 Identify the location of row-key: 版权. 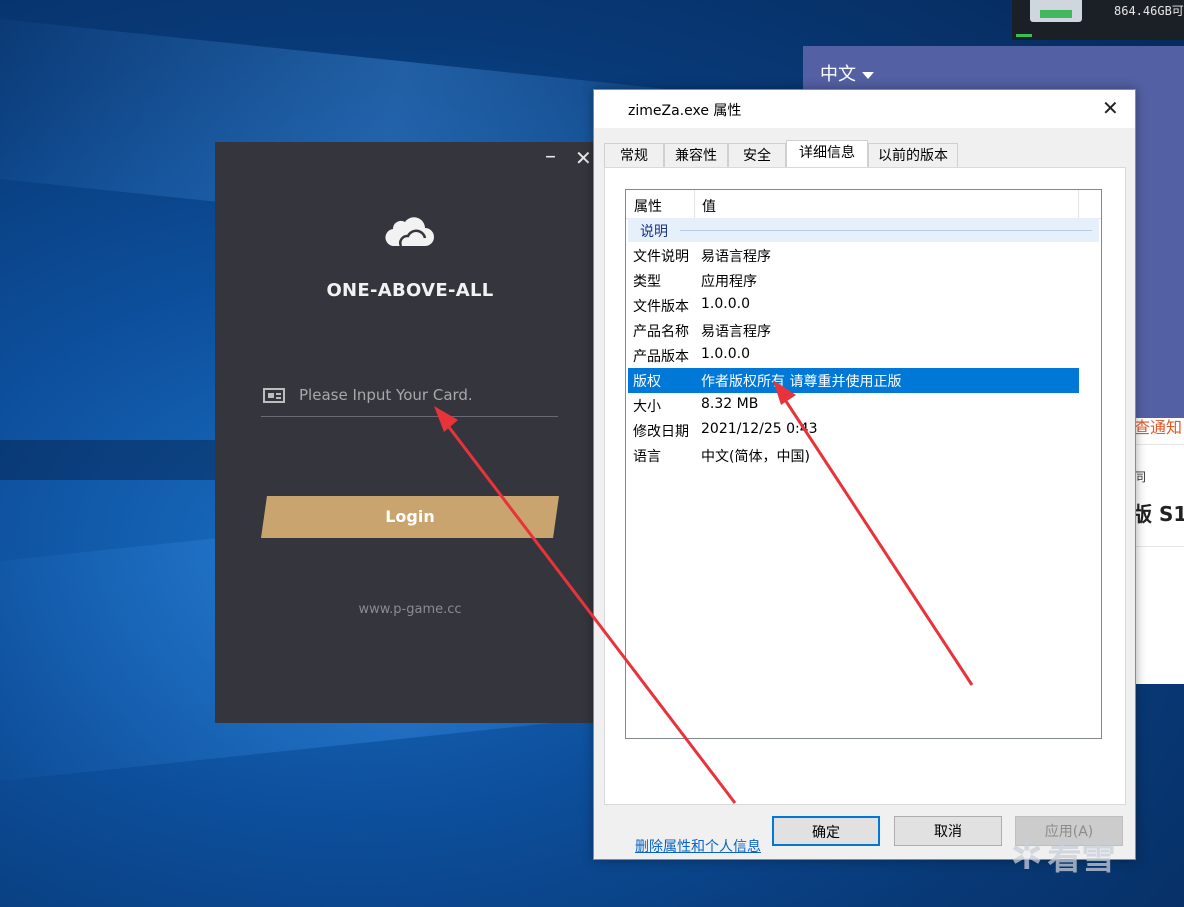
(647, 382).